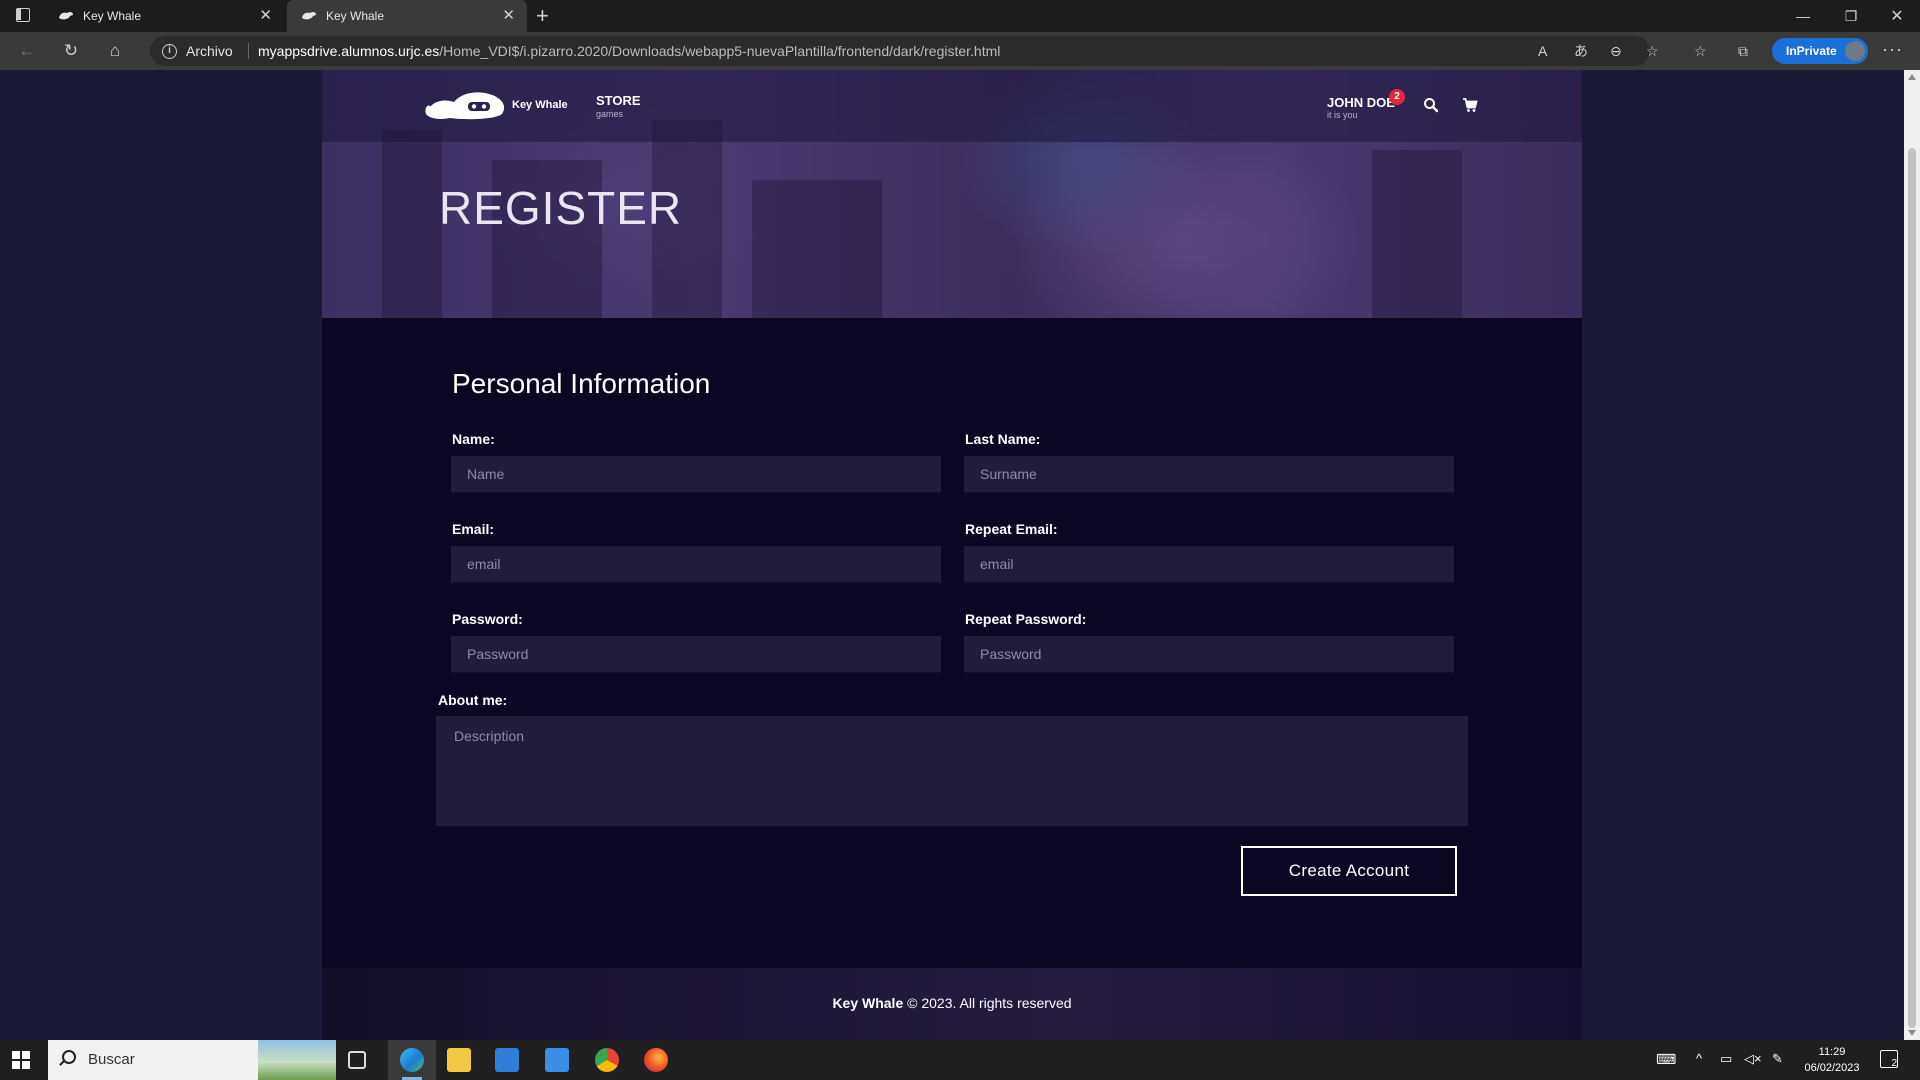 This screenshot has width=1920, height=1080. Describe the element at coordinates (1726, 1059) in the screenshot. I see `network-icon: ▭` at that location.